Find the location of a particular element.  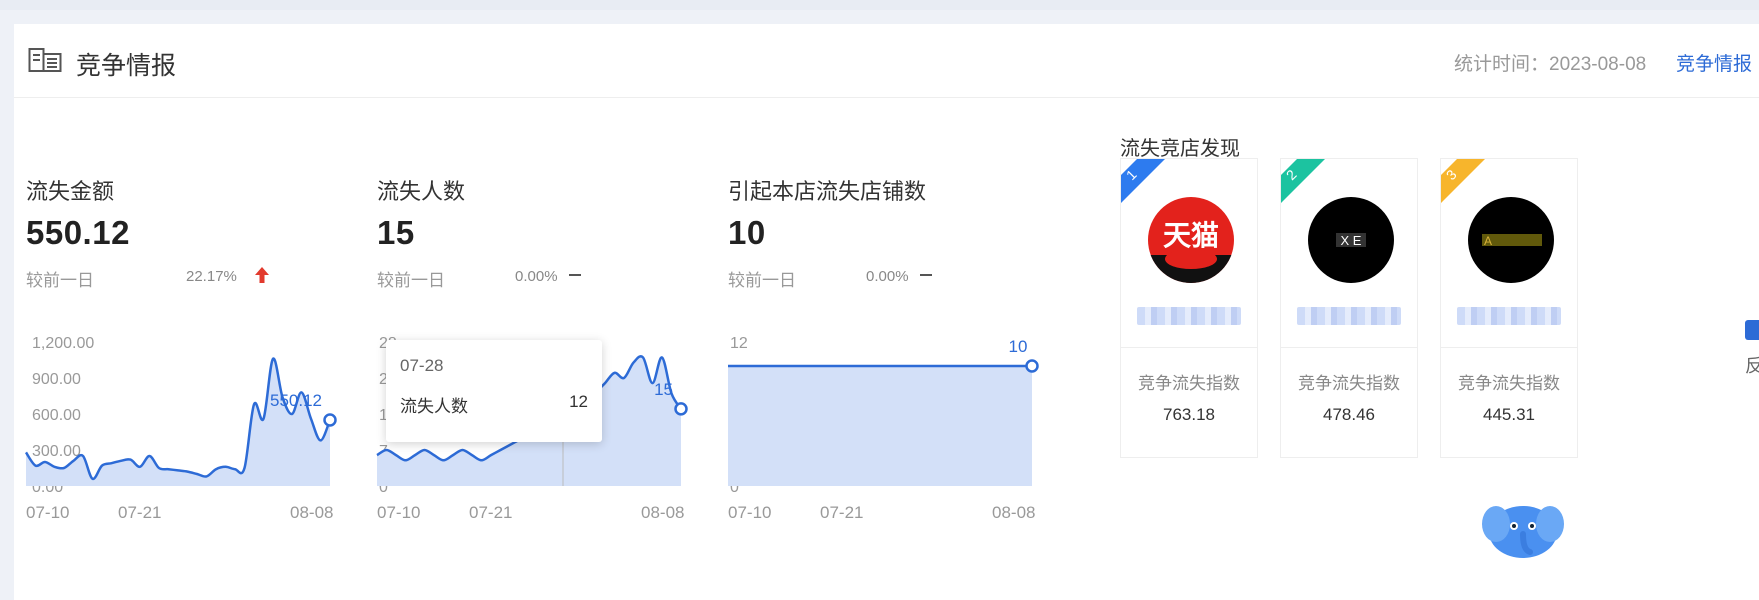

y-tick-label: 12 is located at coordinates (739, 343).